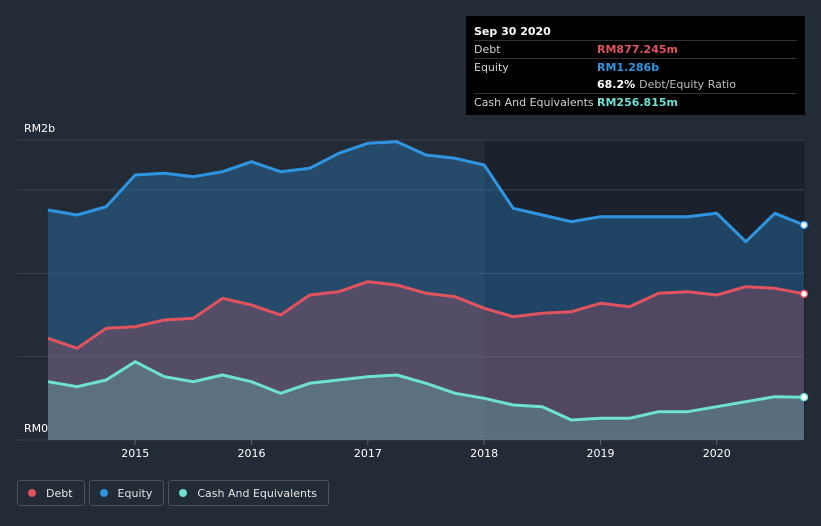 Image resolution: width=821 pixels, height=526 pixels. I want to click on tooltip-value: 68.2%, so click(616, 84).